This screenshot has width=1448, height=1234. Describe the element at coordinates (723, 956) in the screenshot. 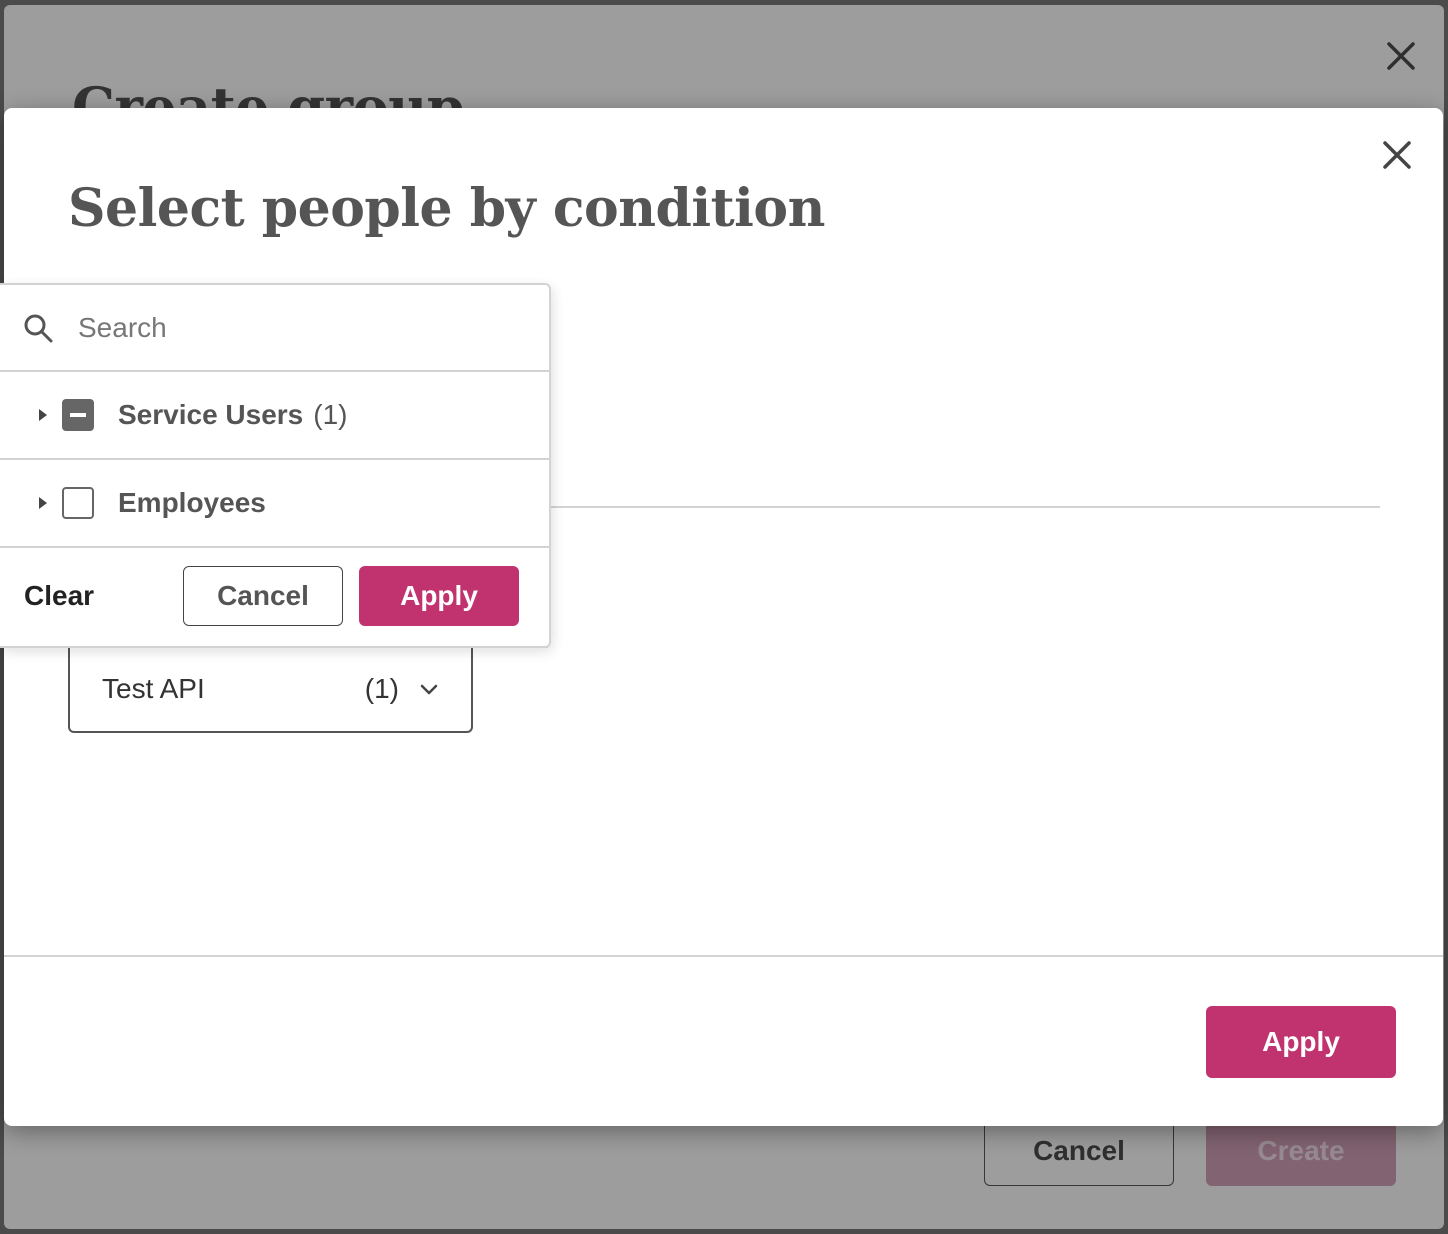

I see `footer-divider` at that location.